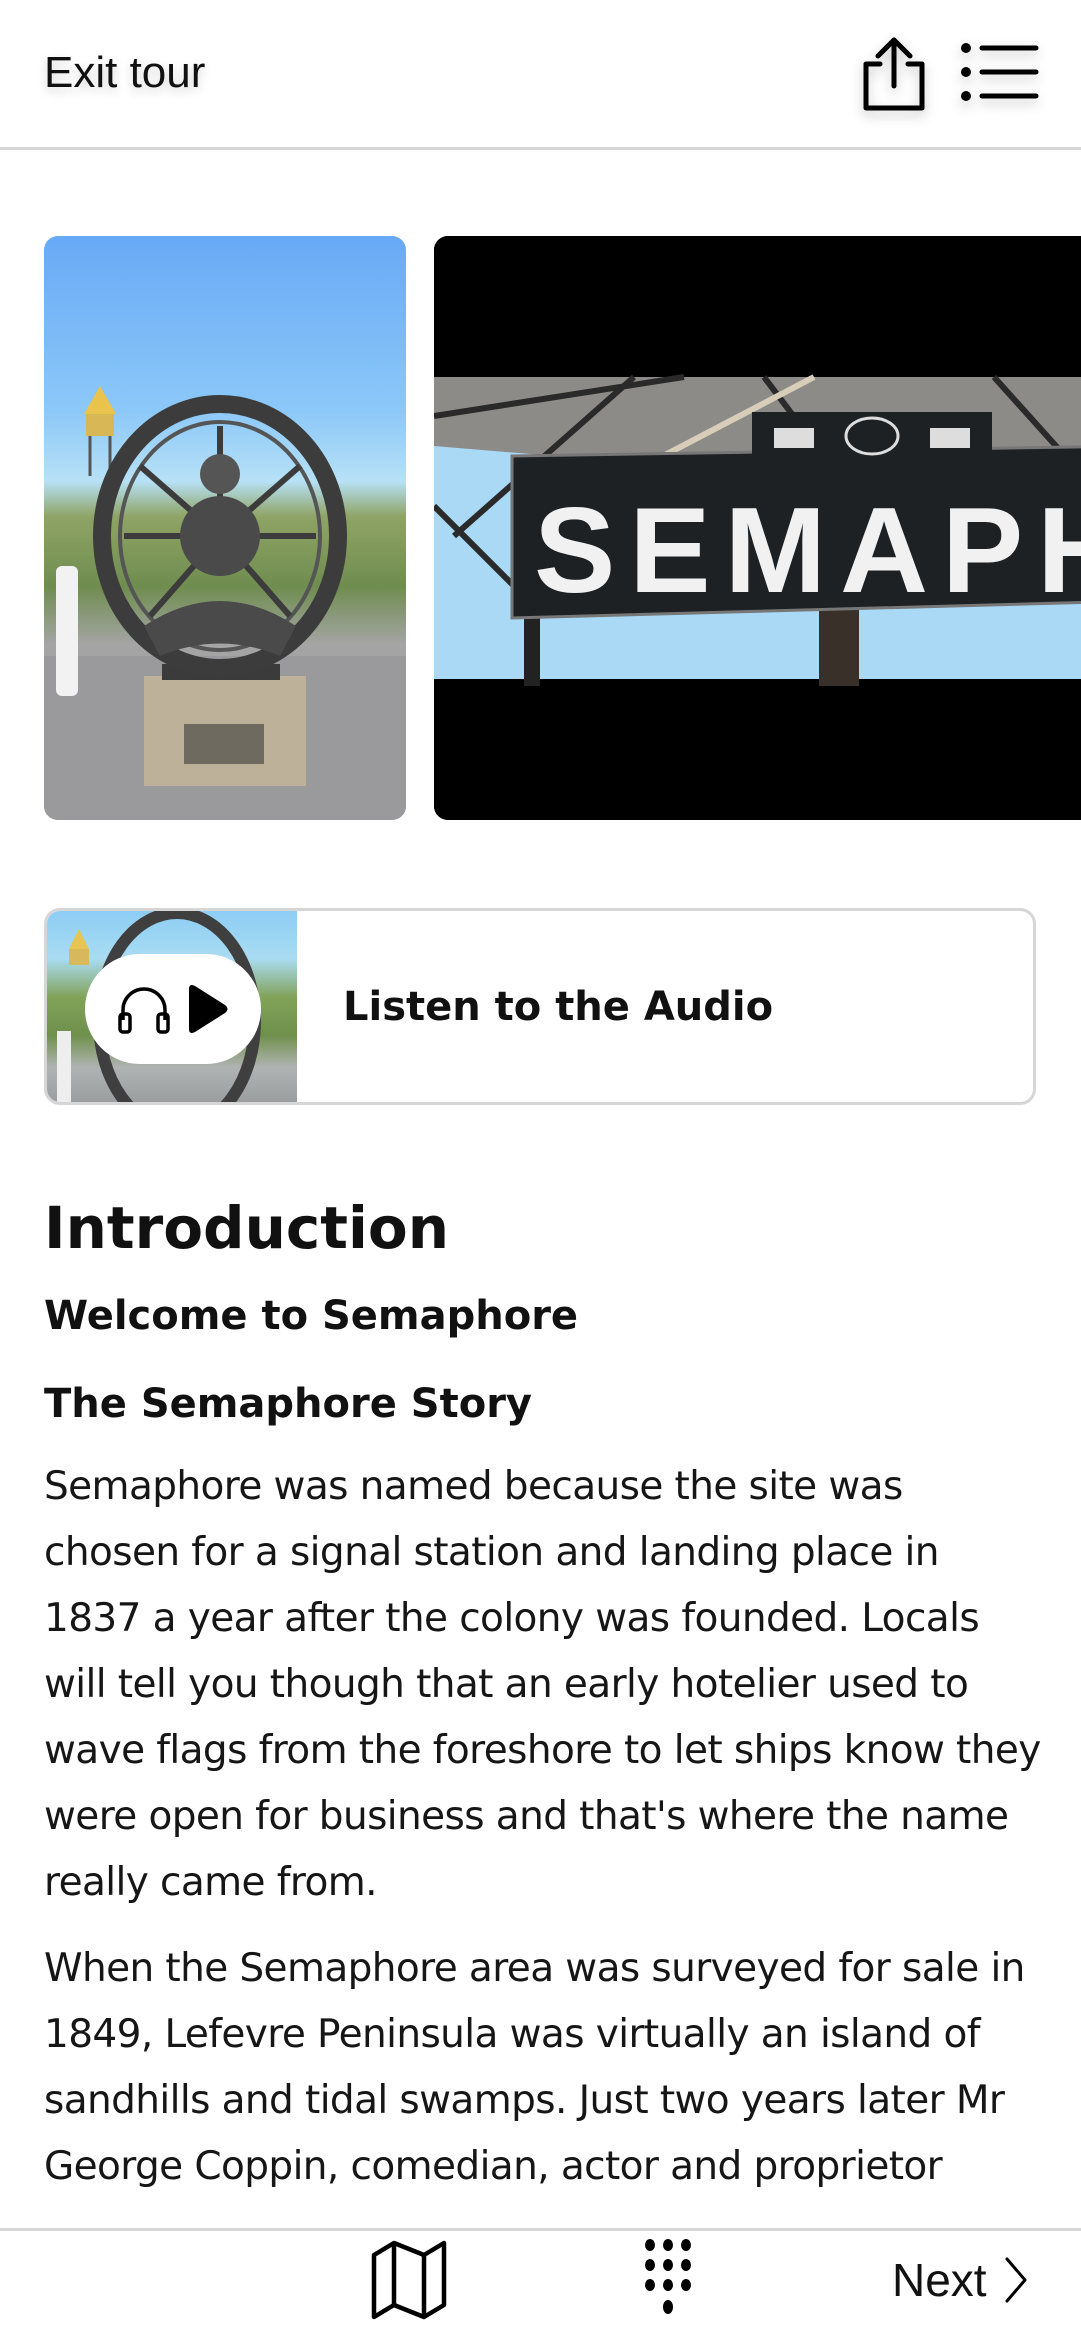 The image size is (1081, 2340). What do you see at coordinates (1016, 2280) in the screenshot?
I see `chevron-right-icon` at bounding box center [1016, 2280].